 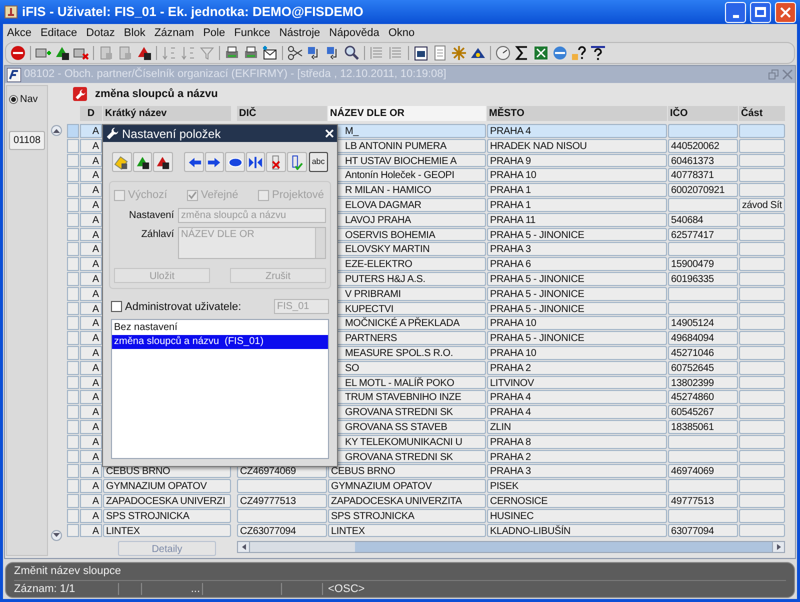 I want to click on maximize-button, so click(x=760, y=12).